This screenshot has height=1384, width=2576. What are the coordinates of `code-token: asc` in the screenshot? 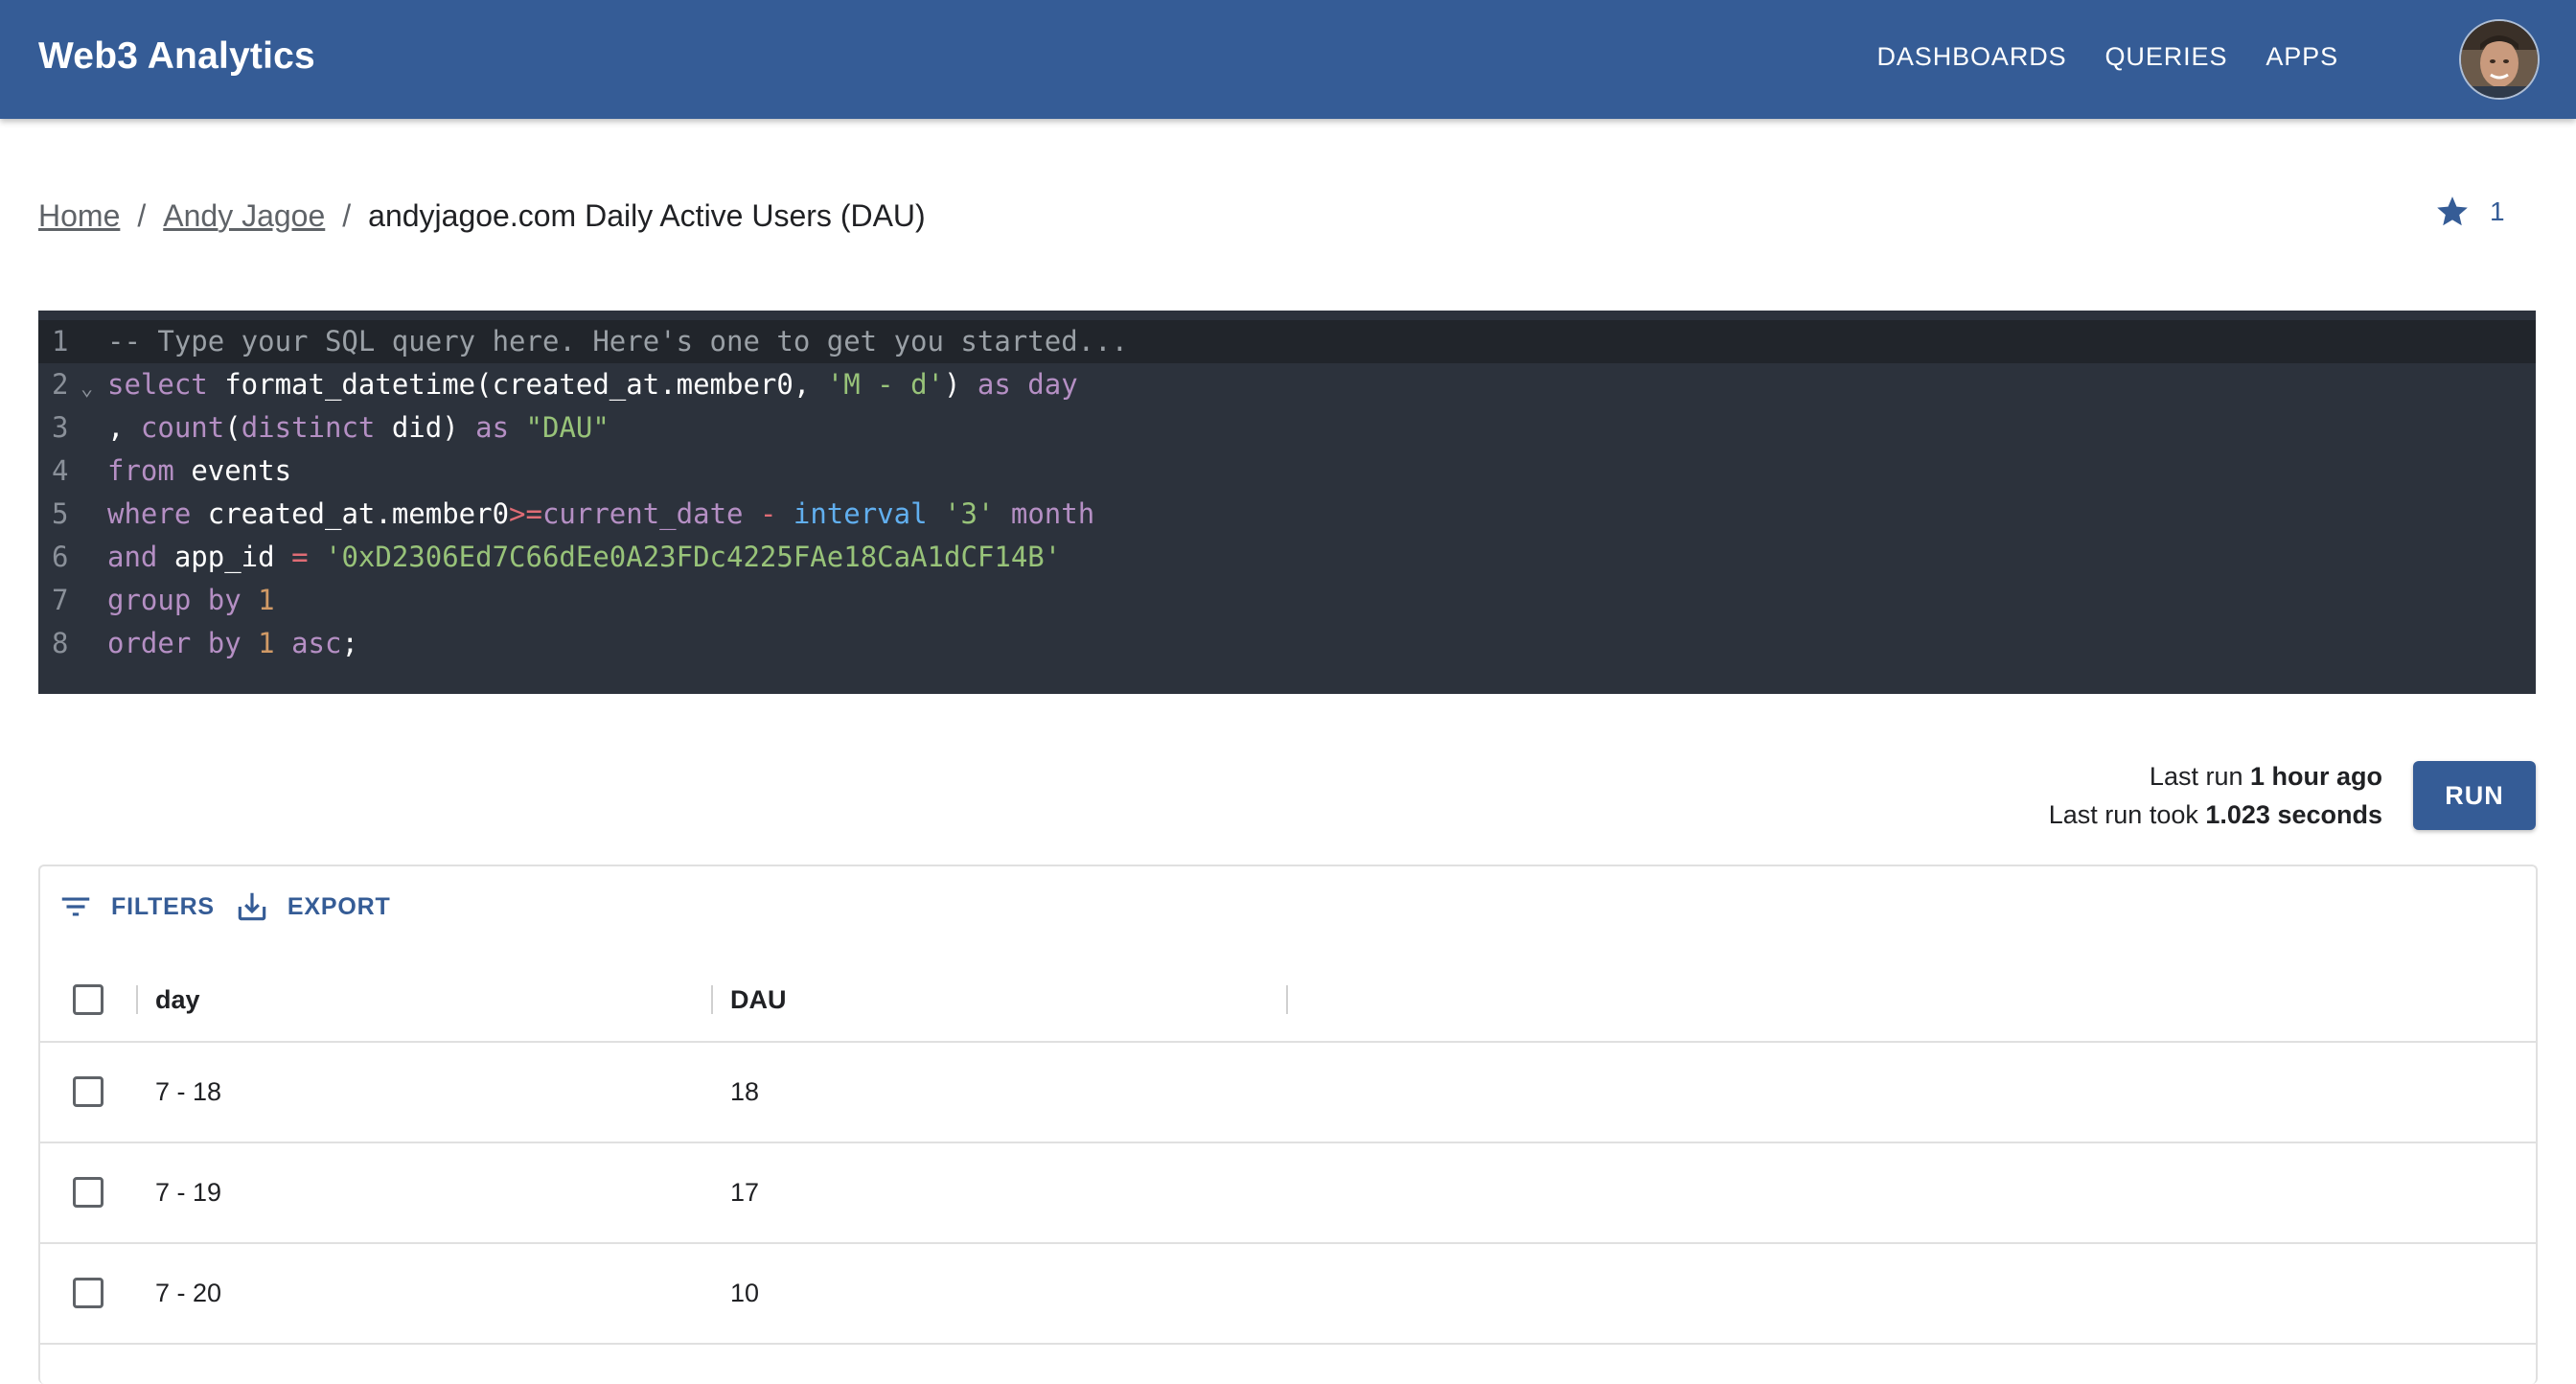 It's located at (316, 643).